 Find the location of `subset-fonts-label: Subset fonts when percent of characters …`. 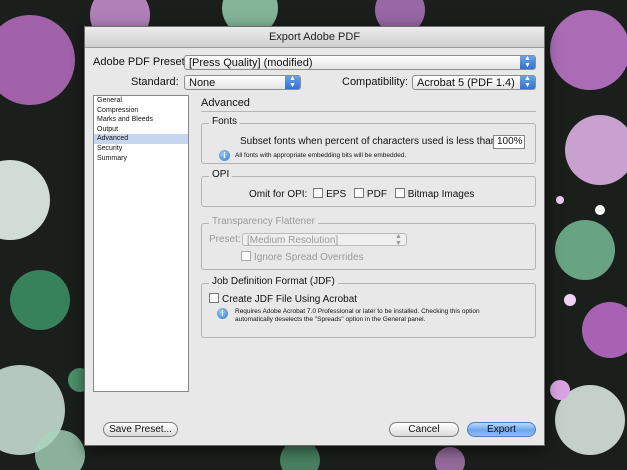

subset-fonts-label: Subset fonts when percent of characters … is located at coordinates (370, 141).